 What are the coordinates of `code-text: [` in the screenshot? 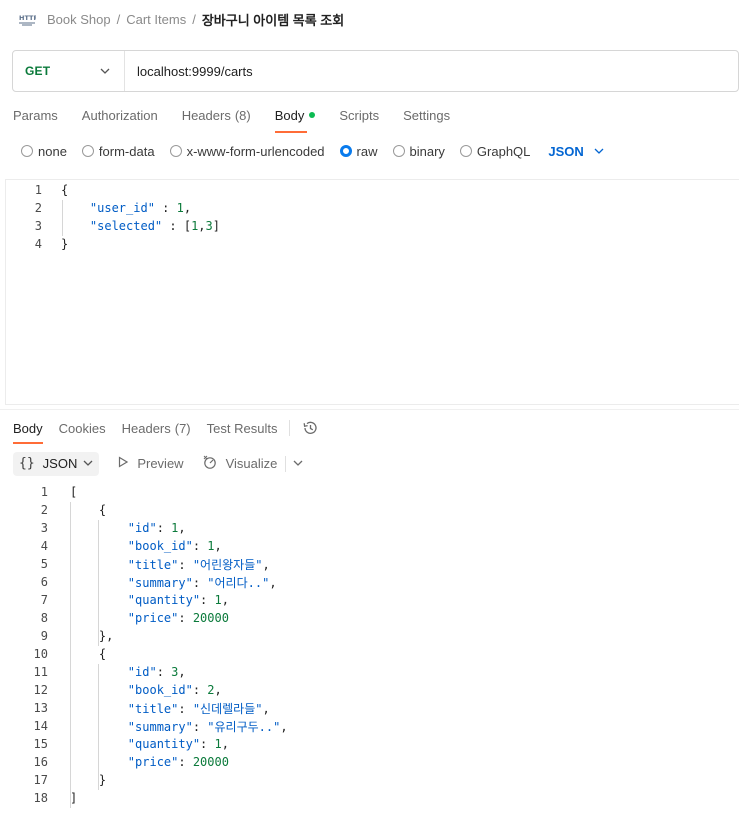 It's located at (73, 492).